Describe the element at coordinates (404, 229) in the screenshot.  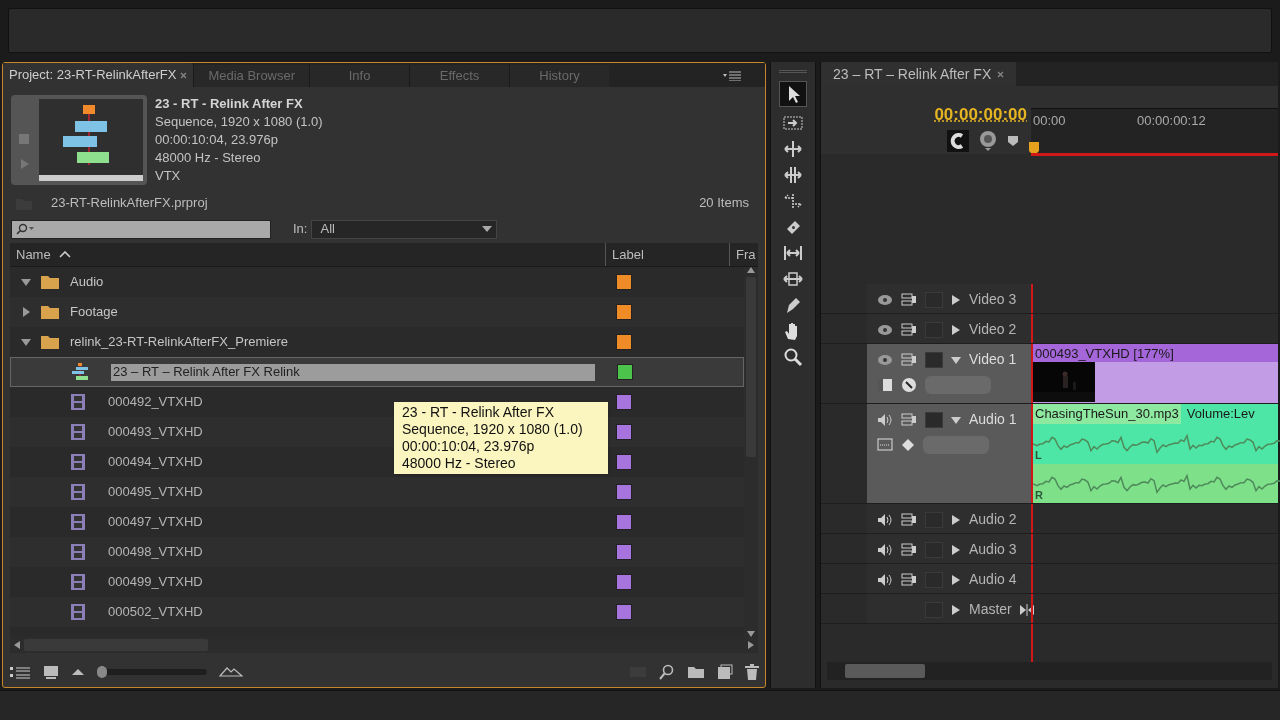
I see `in-dropdown: All` at that location.